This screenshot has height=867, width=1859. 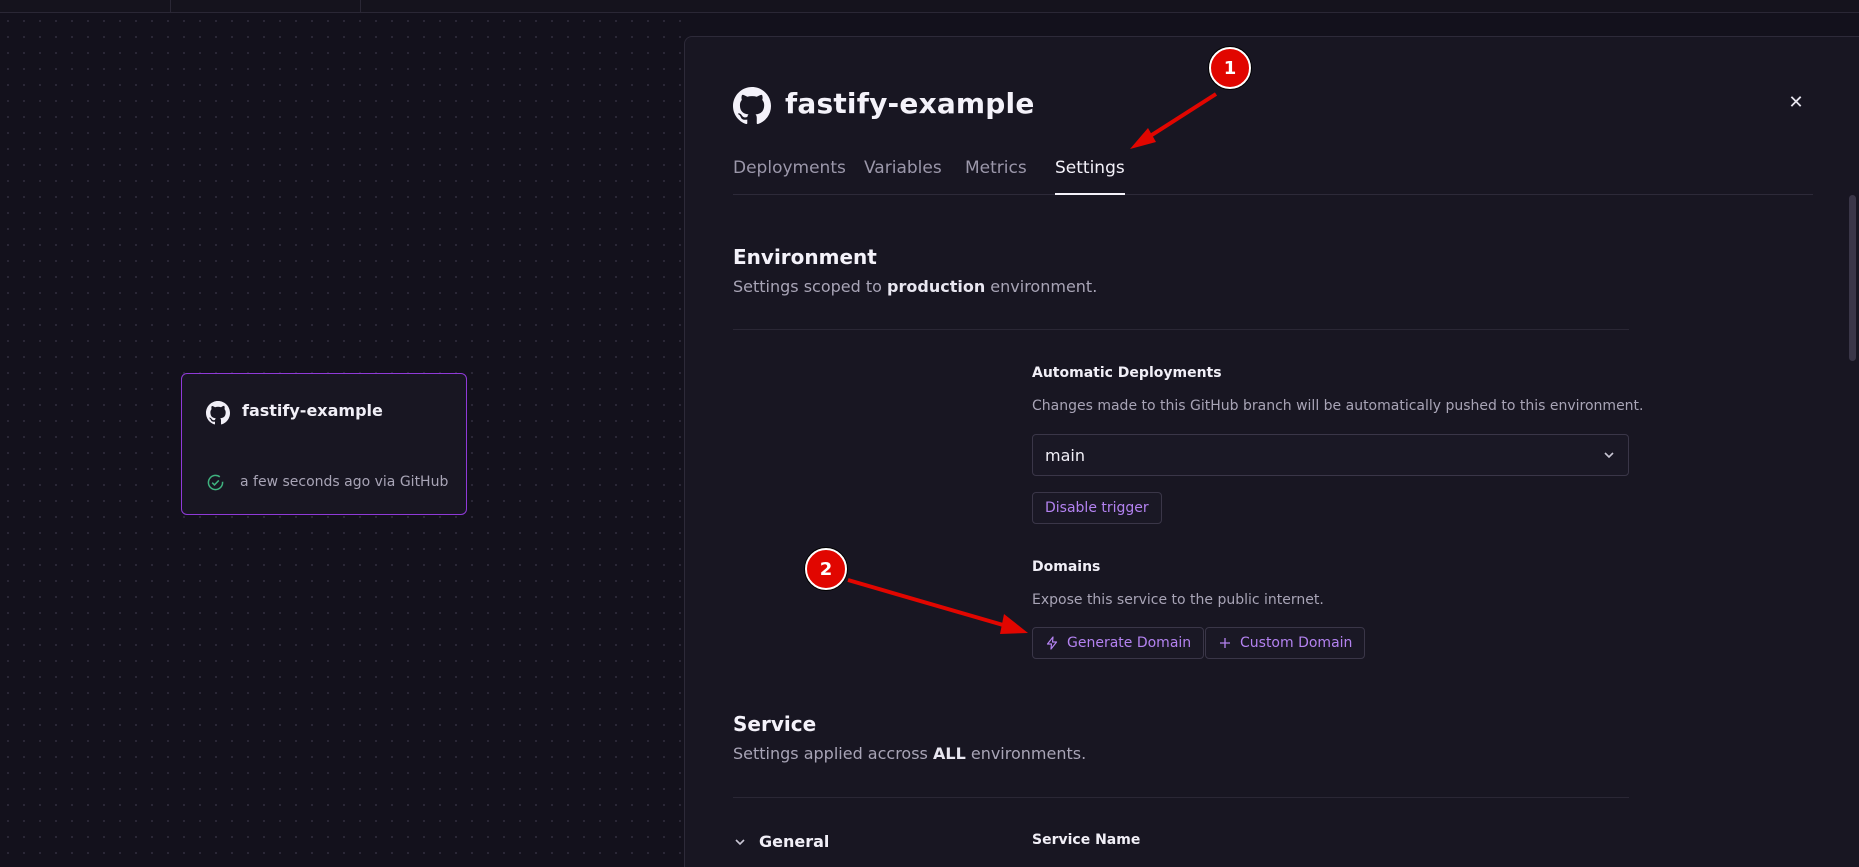 I want to click on branch-select: main, so click(x=1330, y=455).